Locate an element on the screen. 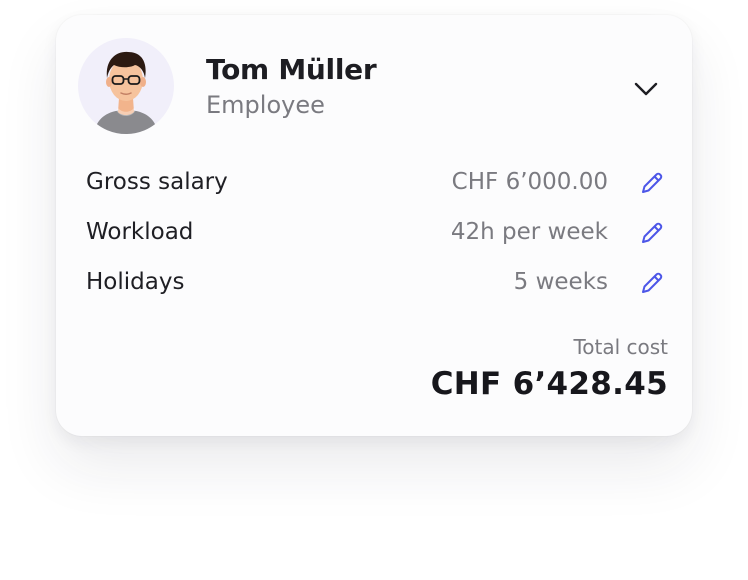  total-cost-value: CHF 6’428.45 is located at coordinates (549, 384).